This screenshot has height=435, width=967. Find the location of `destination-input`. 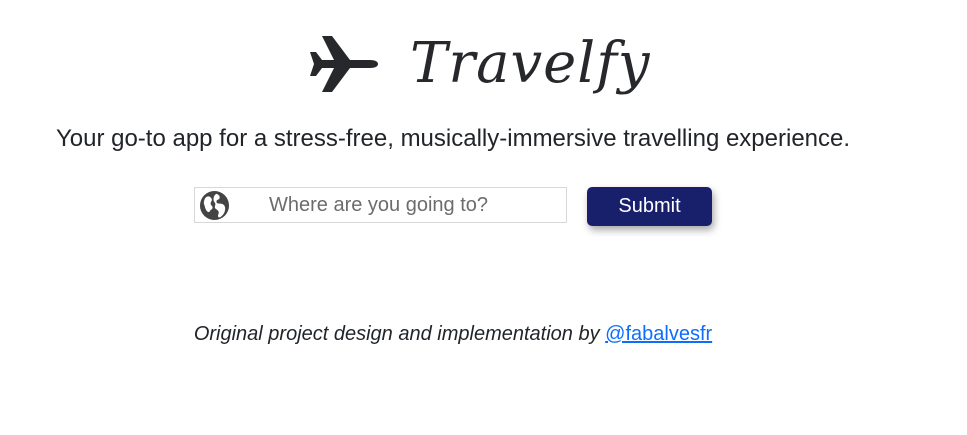

destination-input is located at coordinates (400, 205).